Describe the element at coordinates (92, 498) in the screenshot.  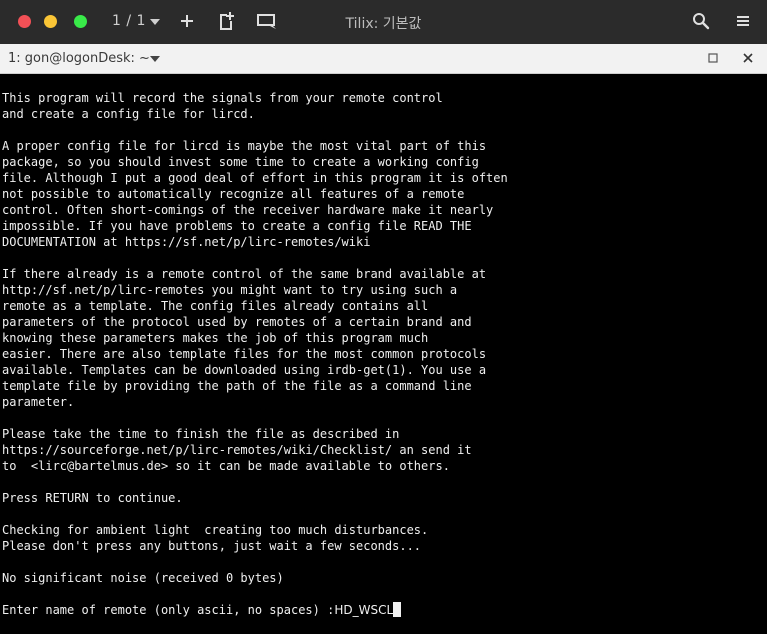
I see `terminal-line: Press RETURN to continue.` at that location.